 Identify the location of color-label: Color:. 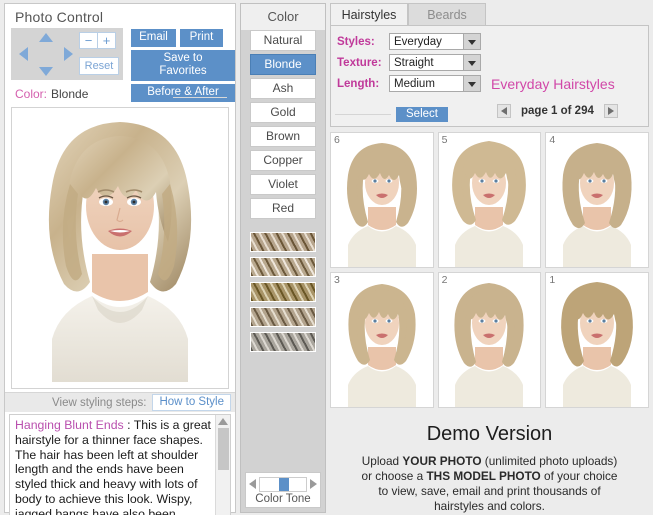
(31, 94).